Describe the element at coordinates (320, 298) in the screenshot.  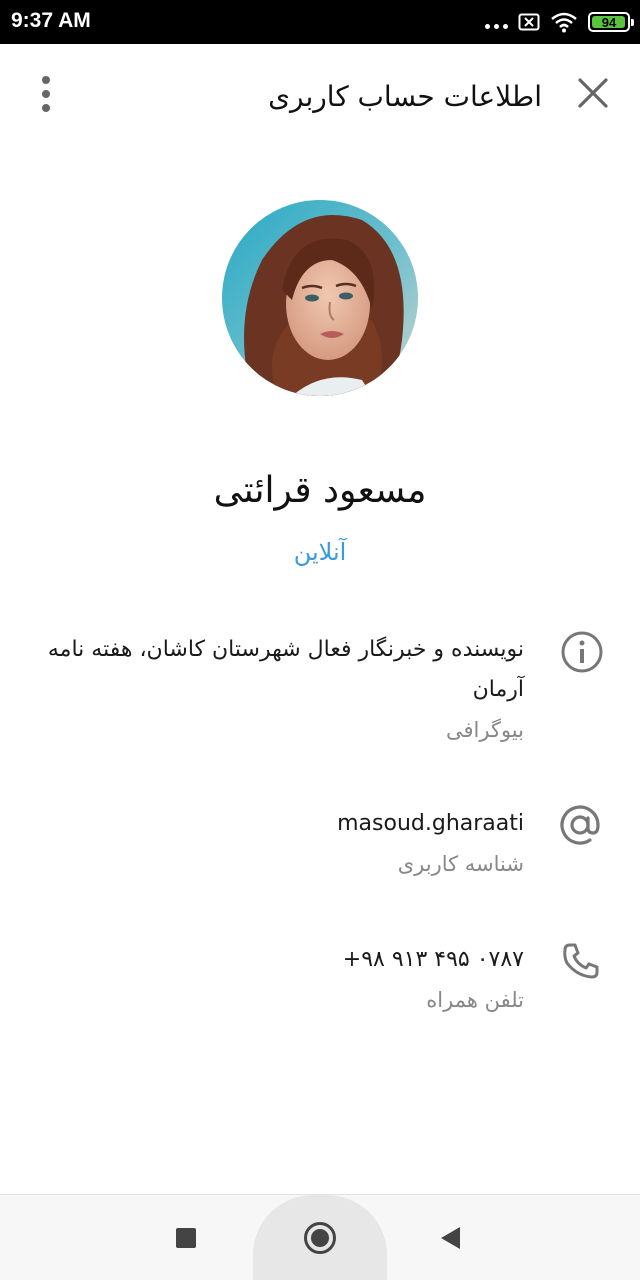
I see `avatar` at that location.